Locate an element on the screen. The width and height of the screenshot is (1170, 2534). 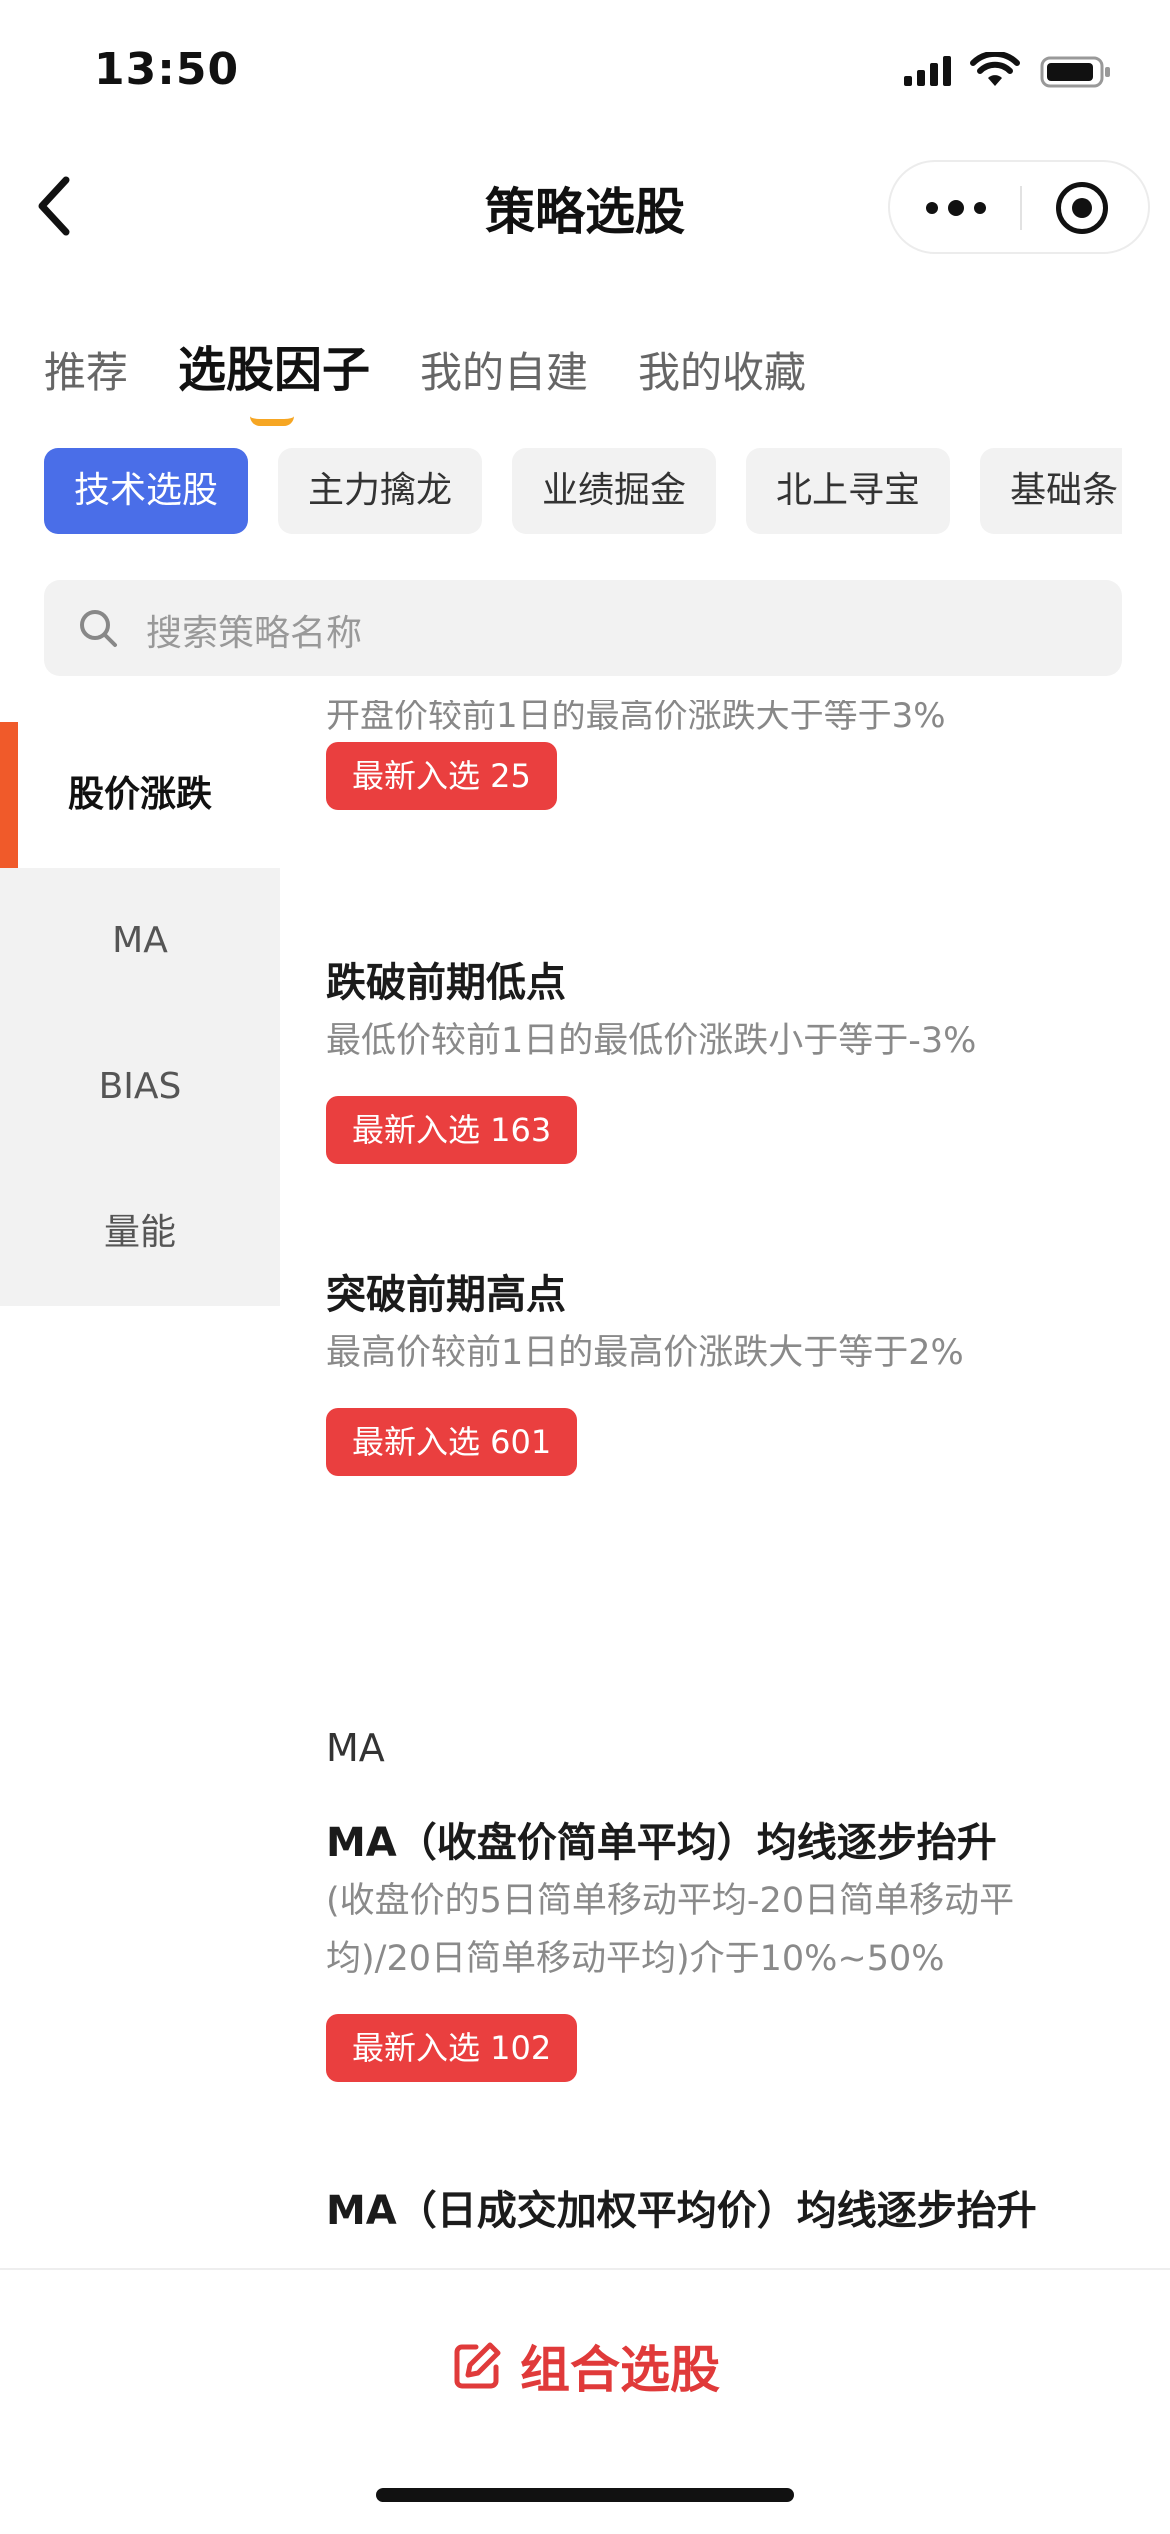
sidebar-item-ma: MA is located at coordinates (140, 941).